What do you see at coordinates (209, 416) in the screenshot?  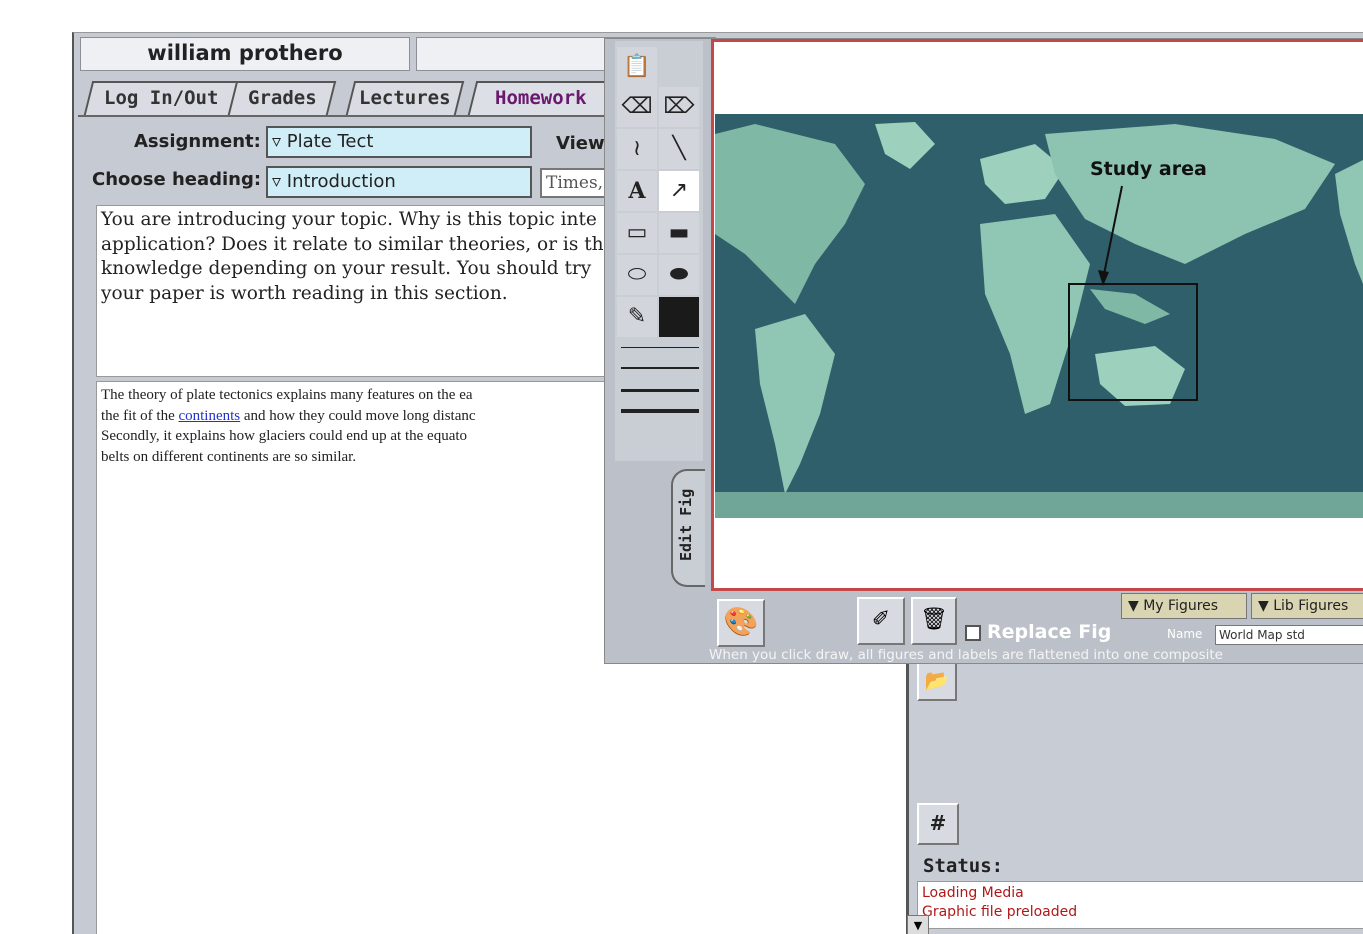 I see `continents-link: continents` at bounding box center [209, 416].